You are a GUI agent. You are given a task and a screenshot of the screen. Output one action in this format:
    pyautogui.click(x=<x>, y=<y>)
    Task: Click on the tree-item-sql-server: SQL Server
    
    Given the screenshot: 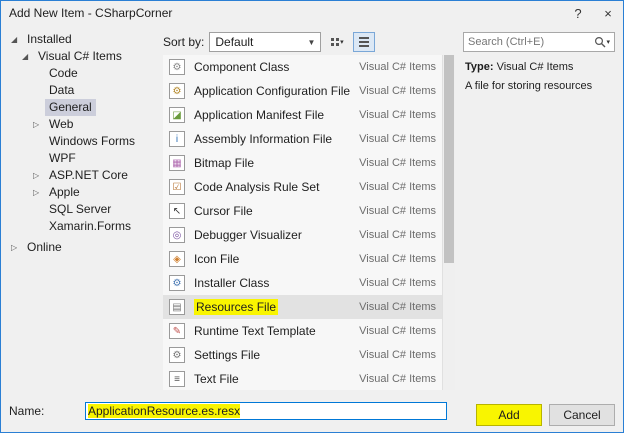 What is the action you would take?
    pyautogui.click(x=85, y=209)
    